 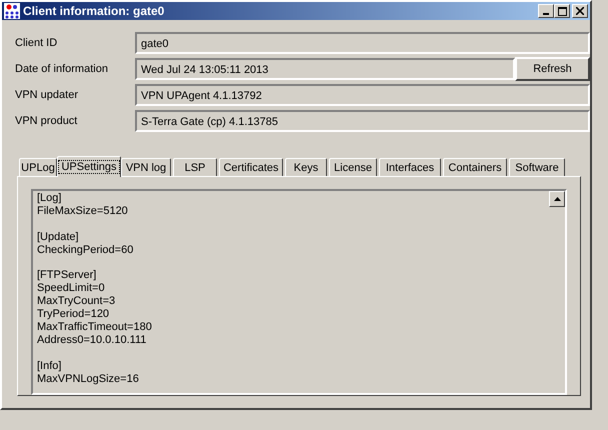 I want to click on refresh-button: Refresh, so click(x=552, y=69).